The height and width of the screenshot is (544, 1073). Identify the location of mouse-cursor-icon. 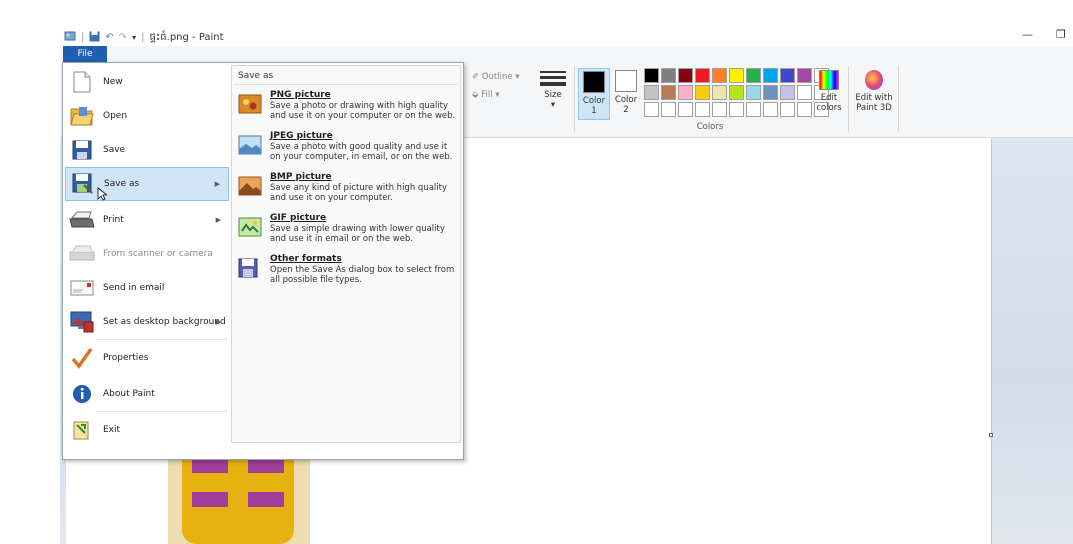
(103, 195).